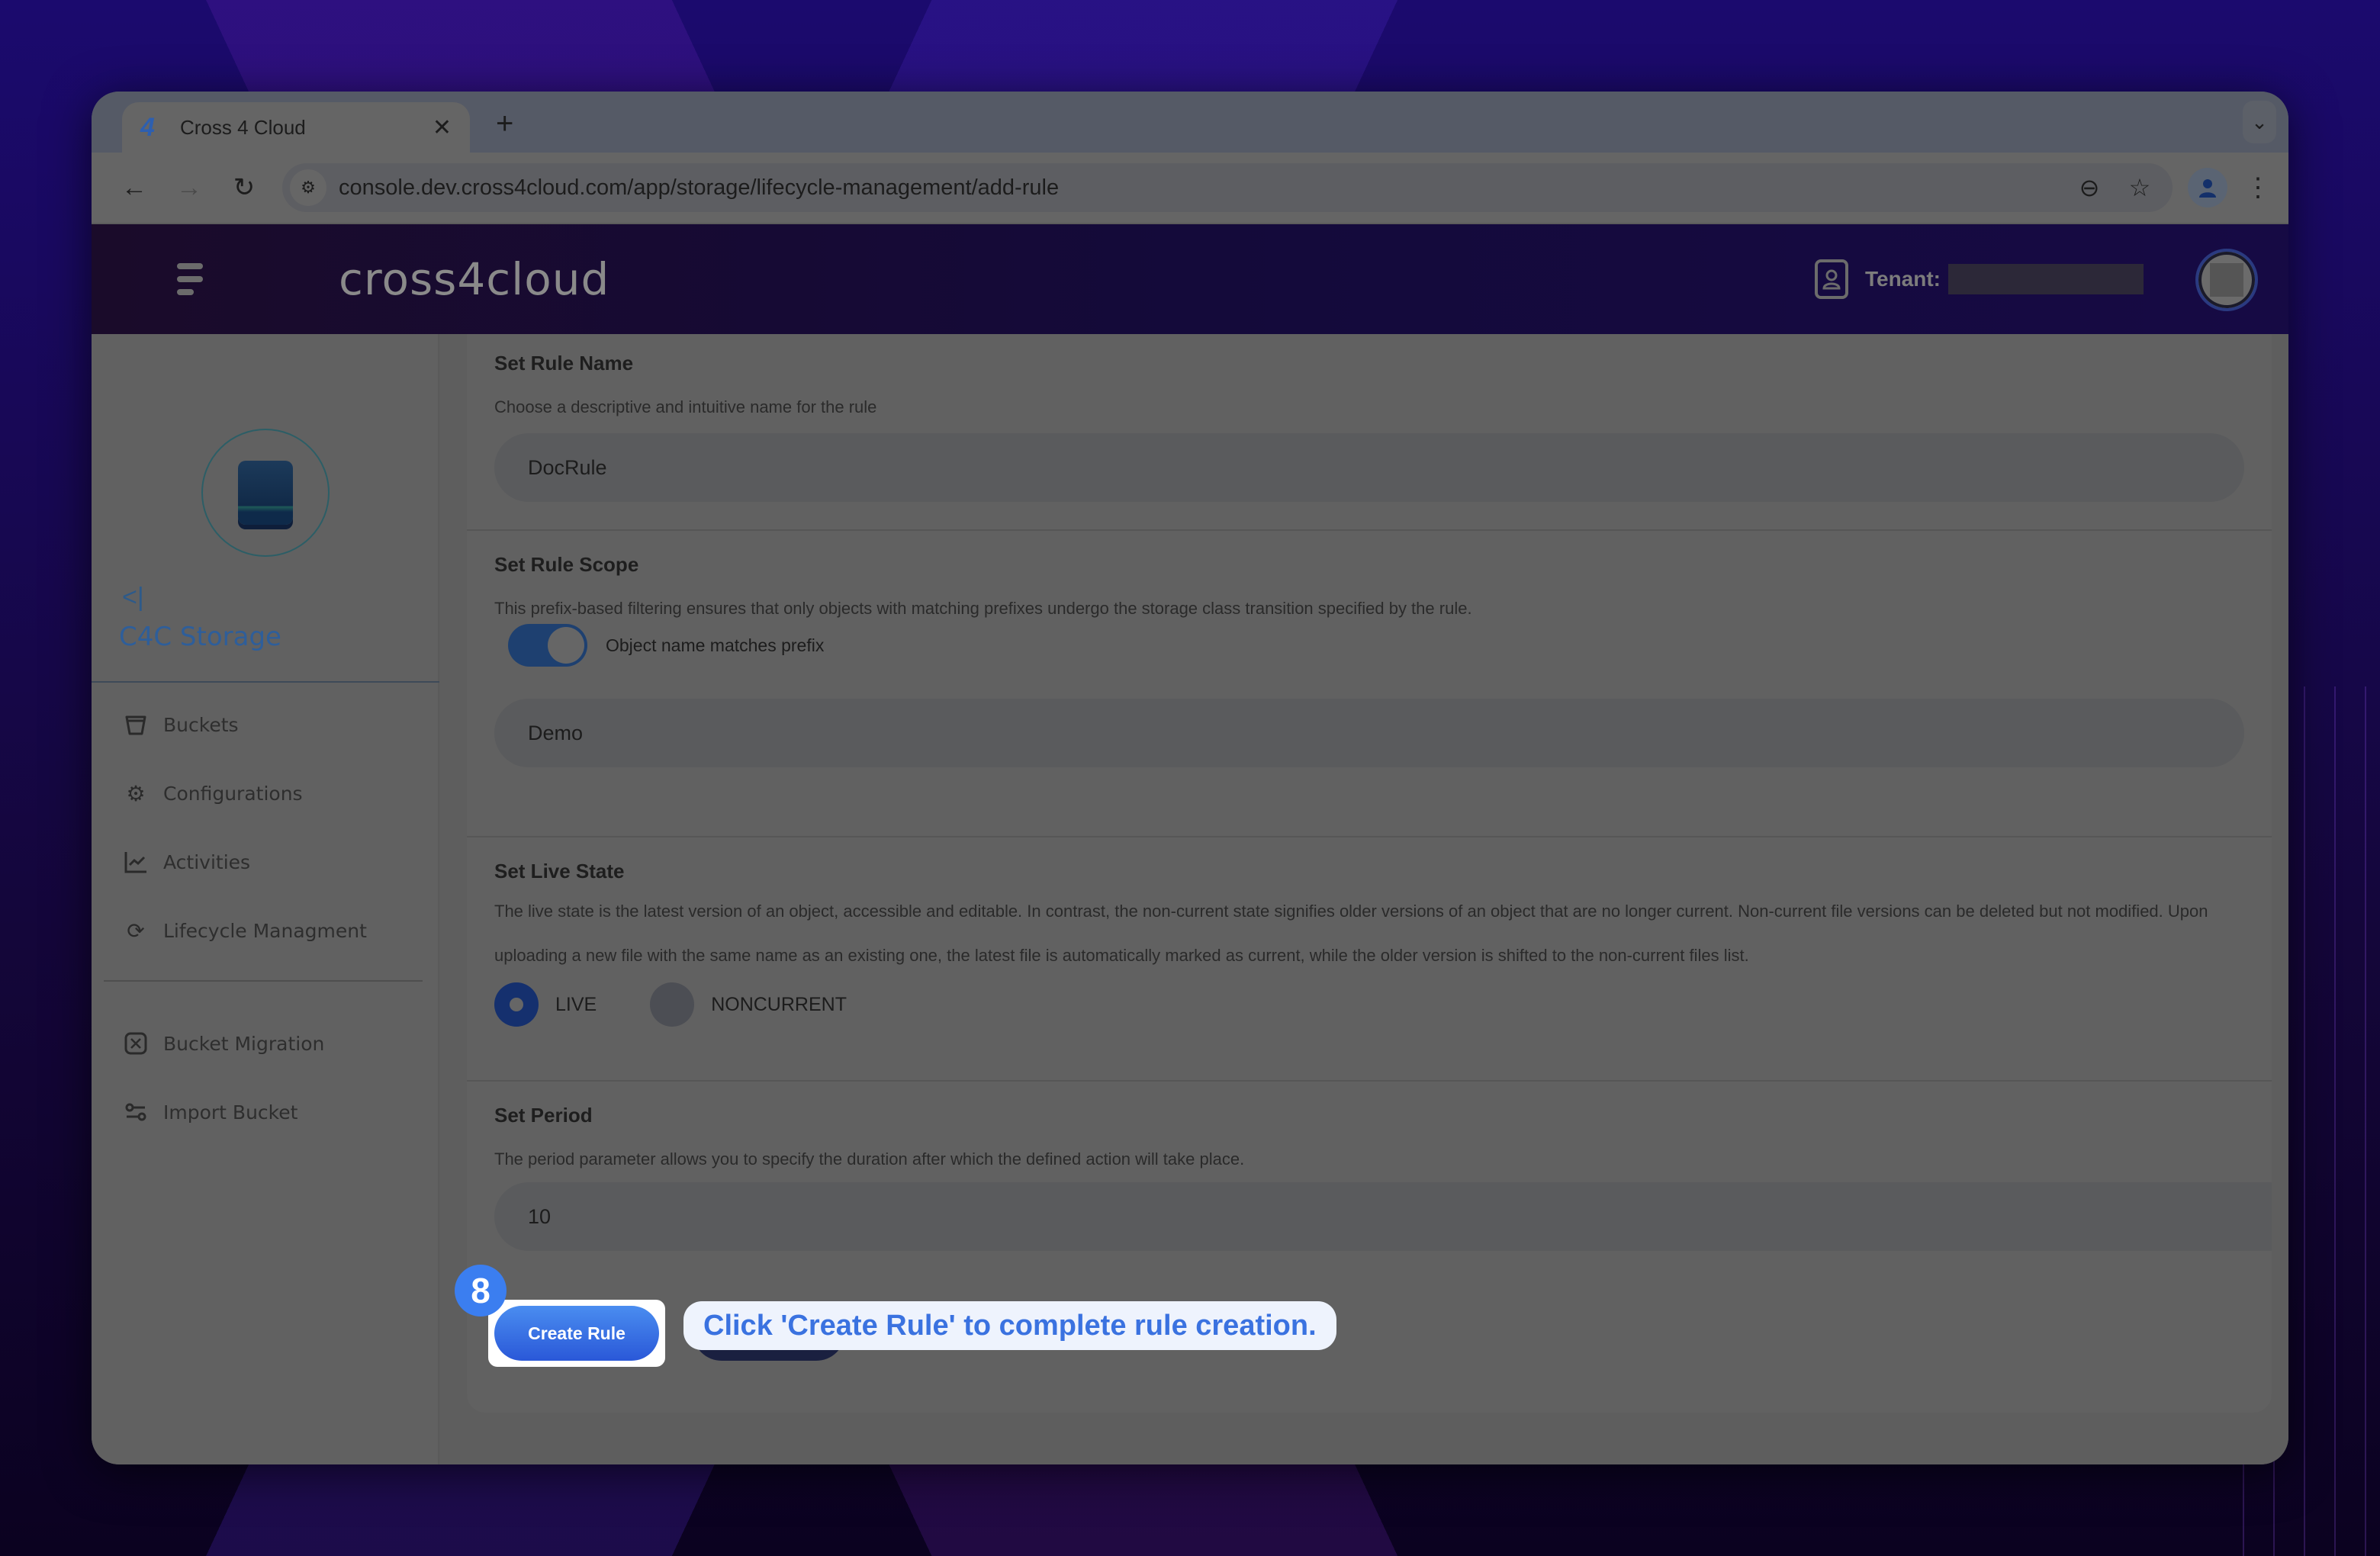  I want to click on tenant-user-icon, so click(1831, 279).